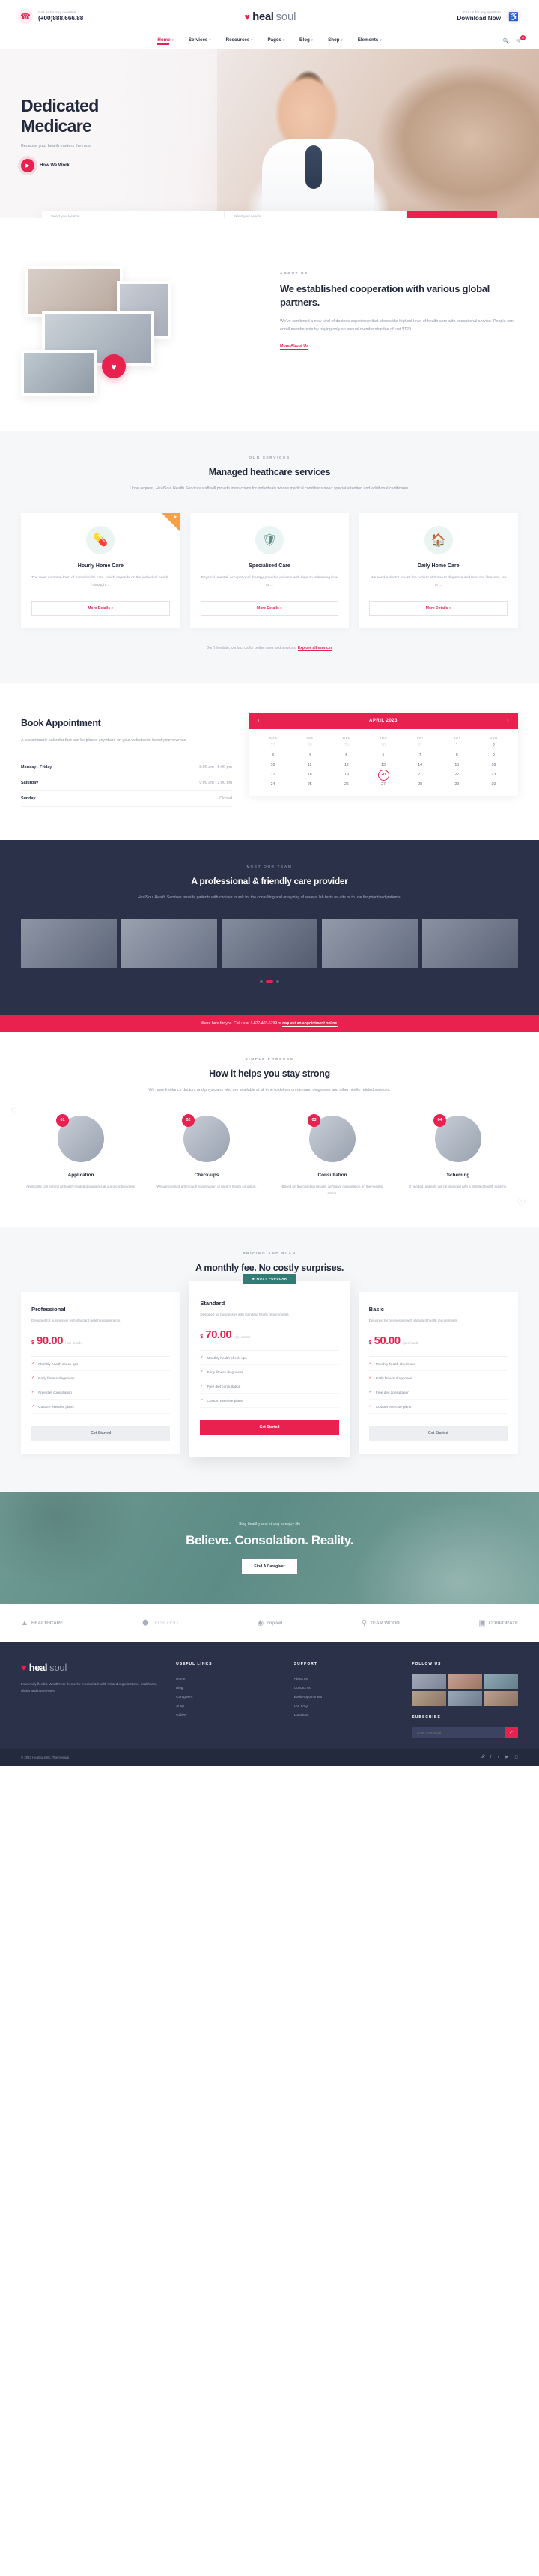 The width and height of the screenshot is (539, 2576). I want to click on find-caregiver-button: Find A Caregiver, so click(269, 1567).